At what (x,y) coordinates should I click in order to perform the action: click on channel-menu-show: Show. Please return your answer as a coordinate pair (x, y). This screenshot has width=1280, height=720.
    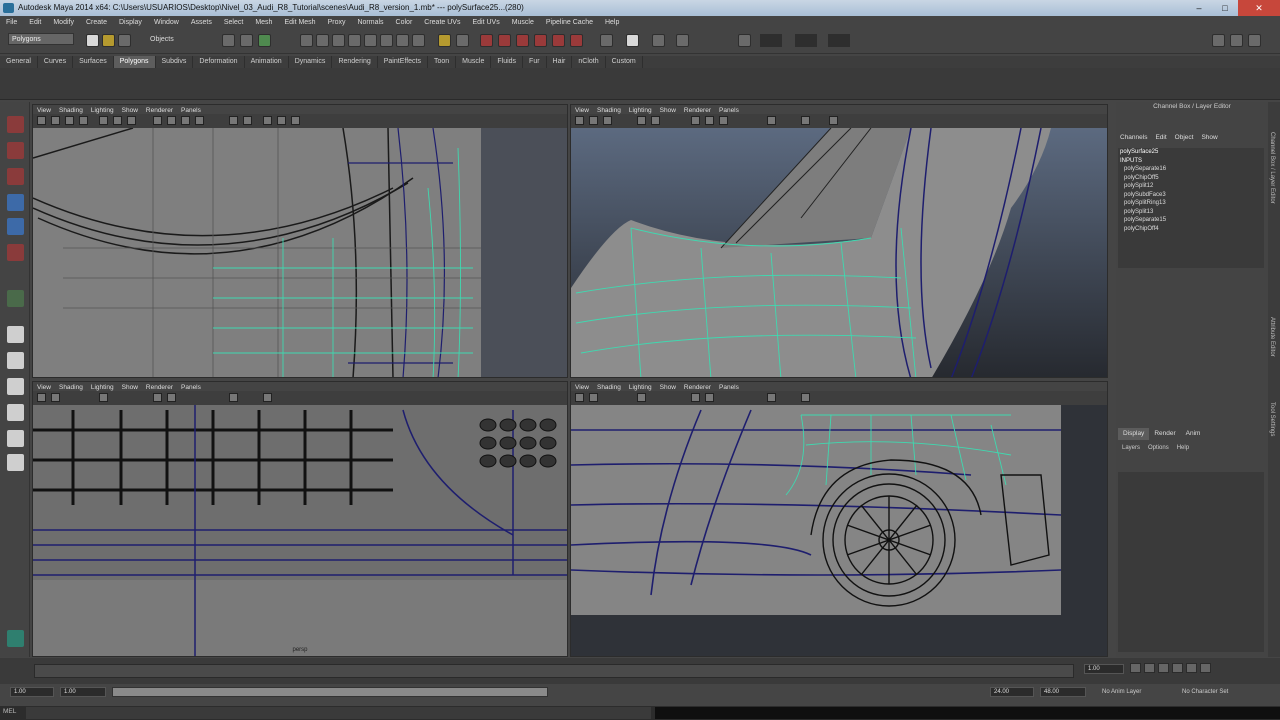
    Looking at the image, I should click on (1209, 138).